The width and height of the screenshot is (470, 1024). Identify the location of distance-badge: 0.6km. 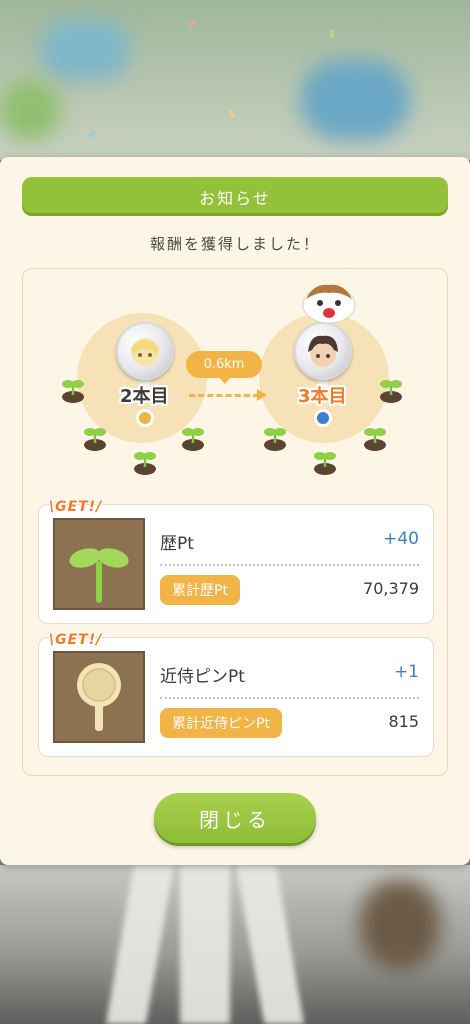
(224, 367).